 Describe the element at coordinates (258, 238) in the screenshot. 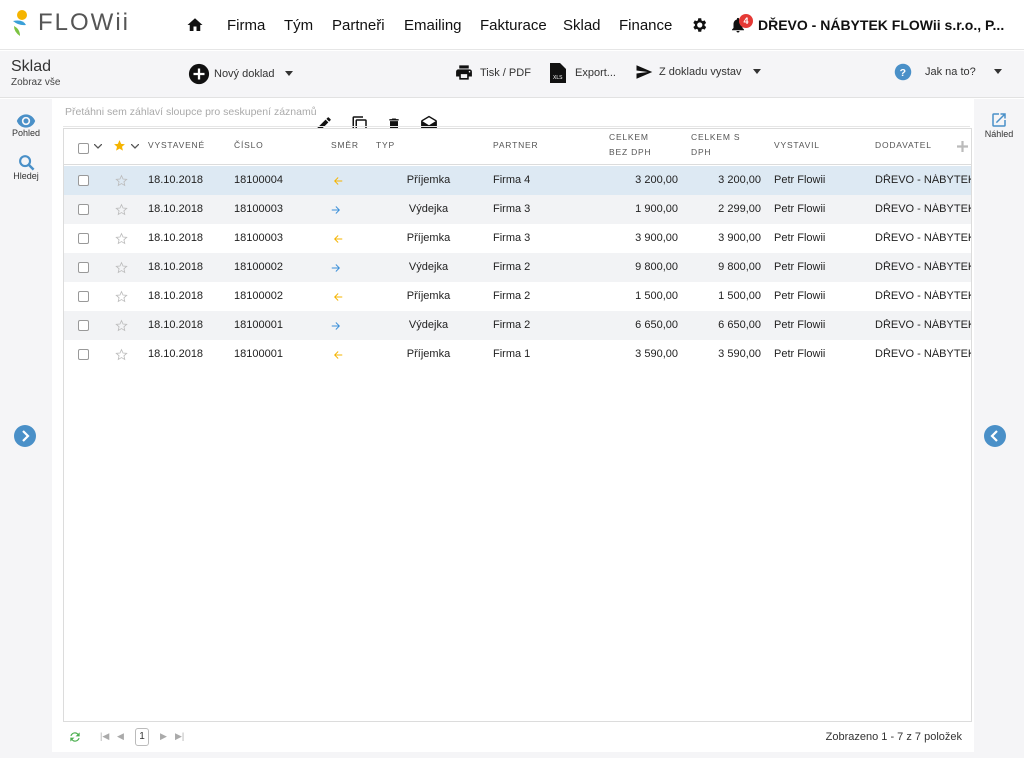

I see `cell-number: 18100003` at that location.